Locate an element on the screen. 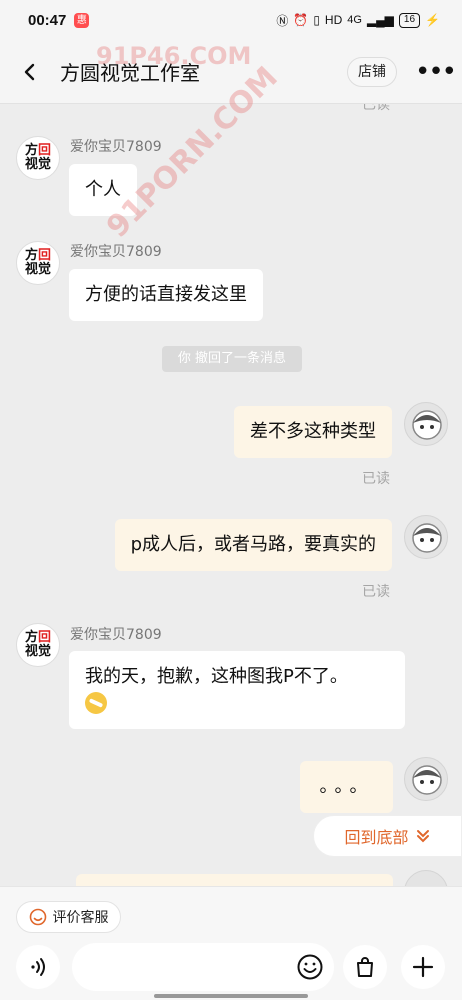 The height and width of the screenshot is (1000, 462). shopping-bag-icon is located at coordinates (365, 967).